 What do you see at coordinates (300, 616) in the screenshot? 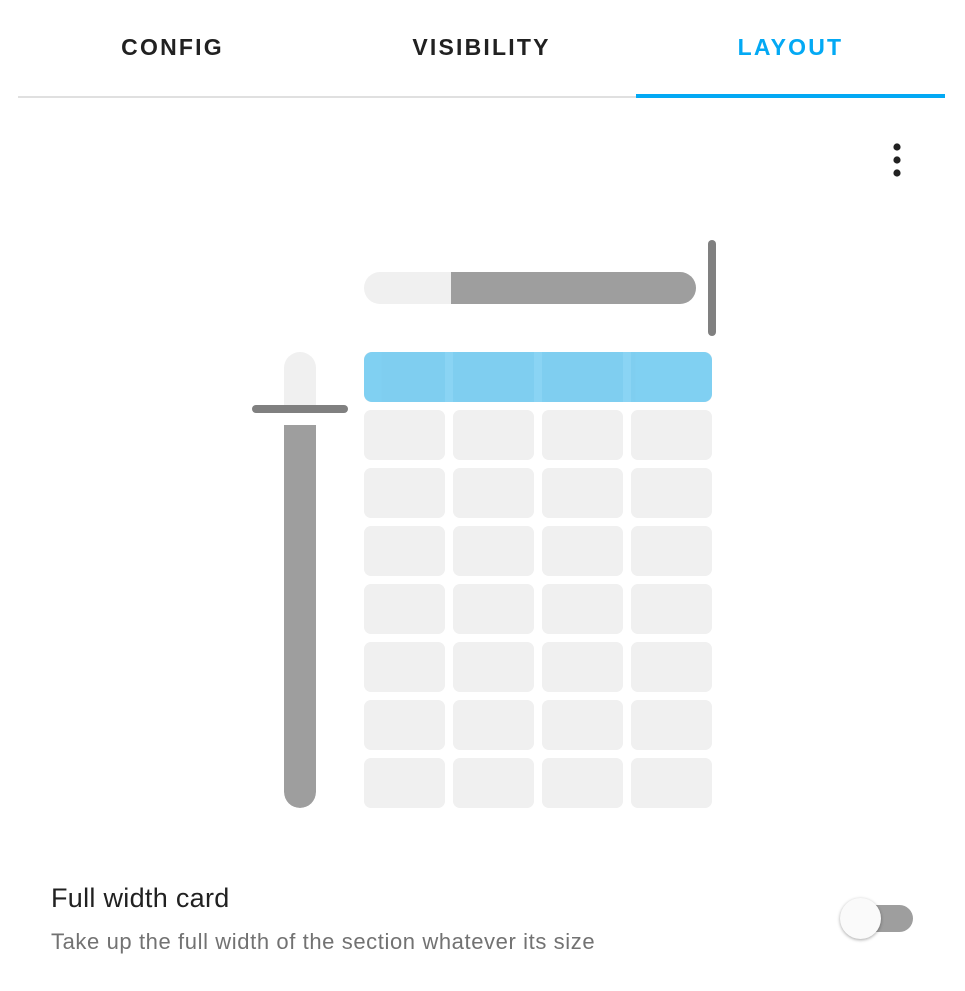
I see `row-slider-fill` at bounding box center [300, 616].